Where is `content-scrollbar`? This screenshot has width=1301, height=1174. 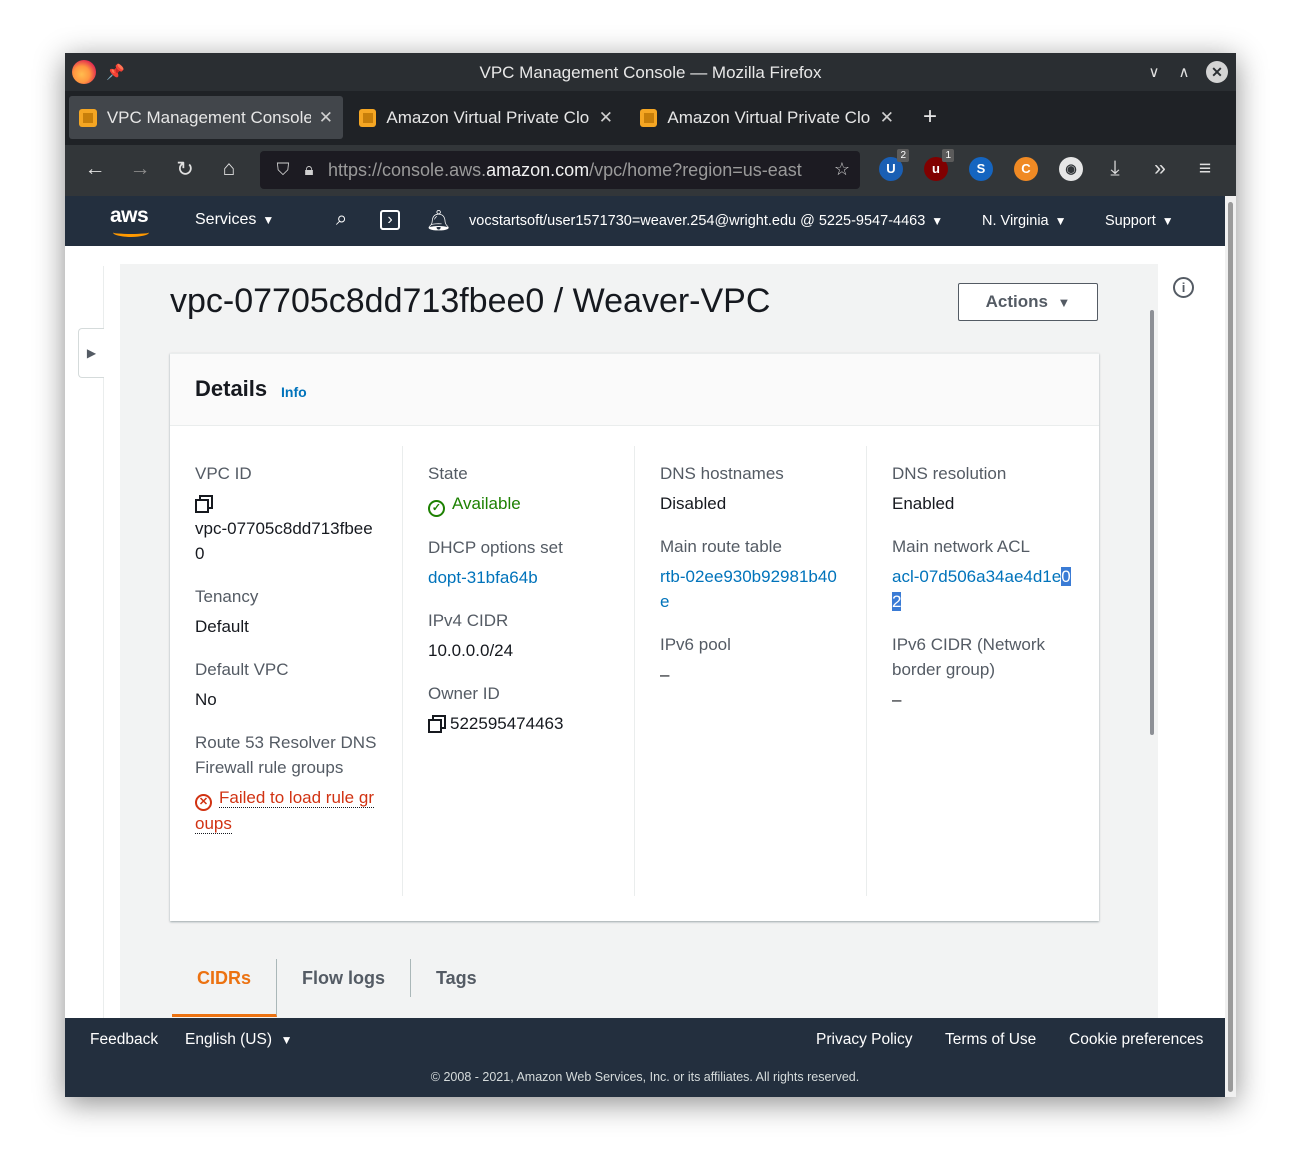 content-scrollbar is located at coordinates (1152, 641).